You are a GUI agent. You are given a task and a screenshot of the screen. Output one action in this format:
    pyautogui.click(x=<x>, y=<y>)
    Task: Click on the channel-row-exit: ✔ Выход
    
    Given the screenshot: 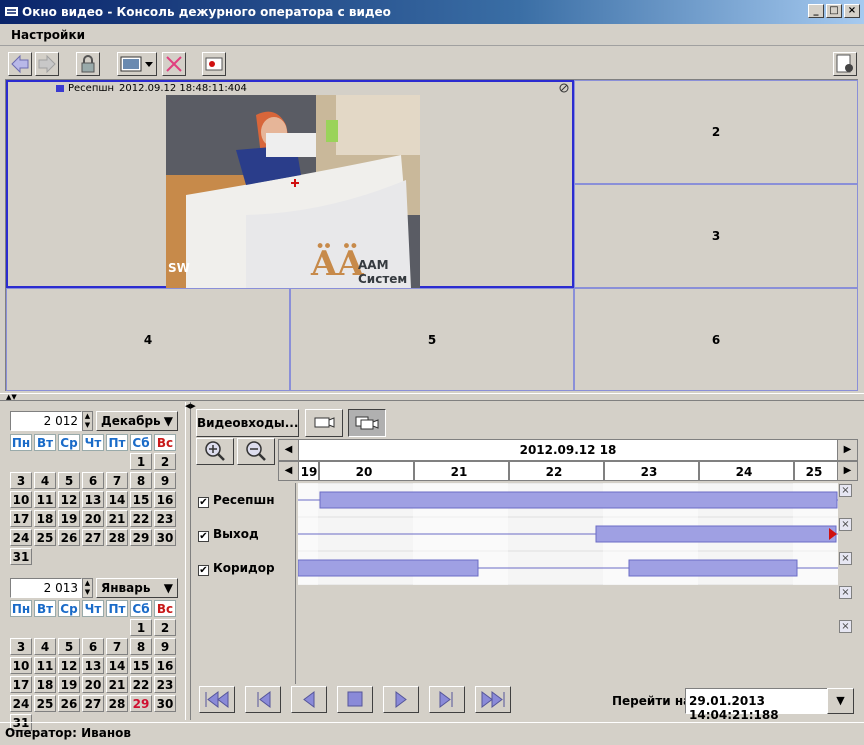 What is the action you would take?
    pyautogui.click(x=228, y=534)
    